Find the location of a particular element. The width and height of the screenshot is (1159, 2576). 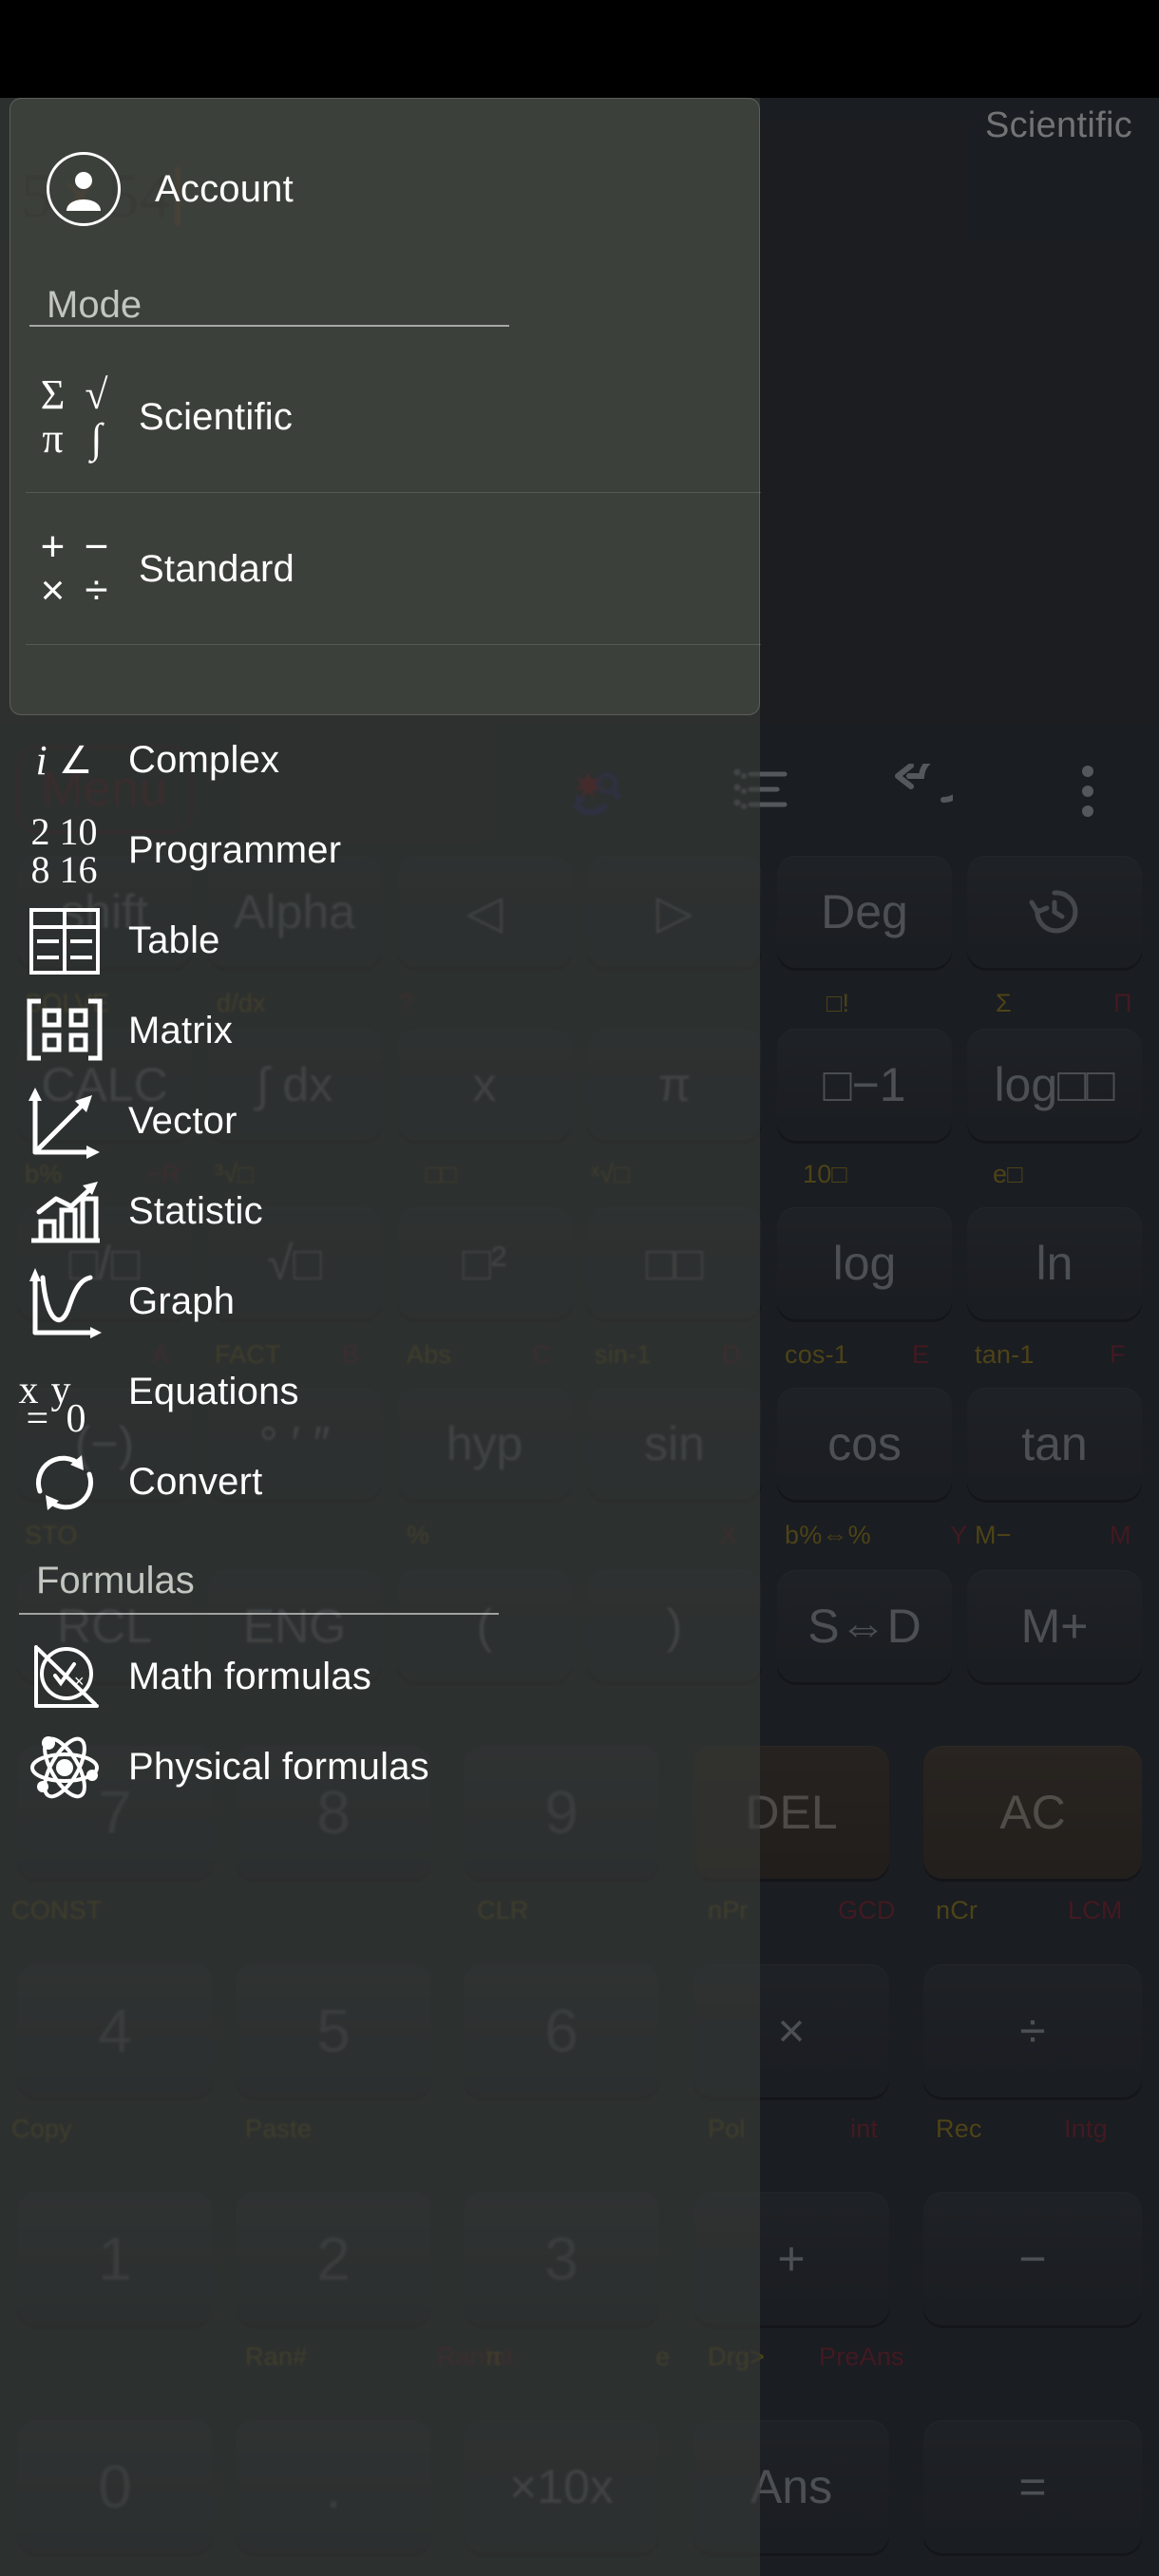

key-label: M− is located at coordinates (993, 1535).